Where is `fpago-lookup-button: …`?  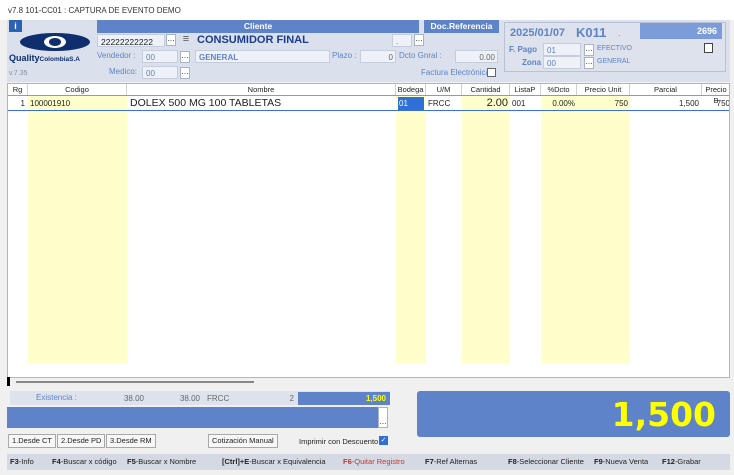
fpago-lookup-button: … is located at coordinates (589, 50).